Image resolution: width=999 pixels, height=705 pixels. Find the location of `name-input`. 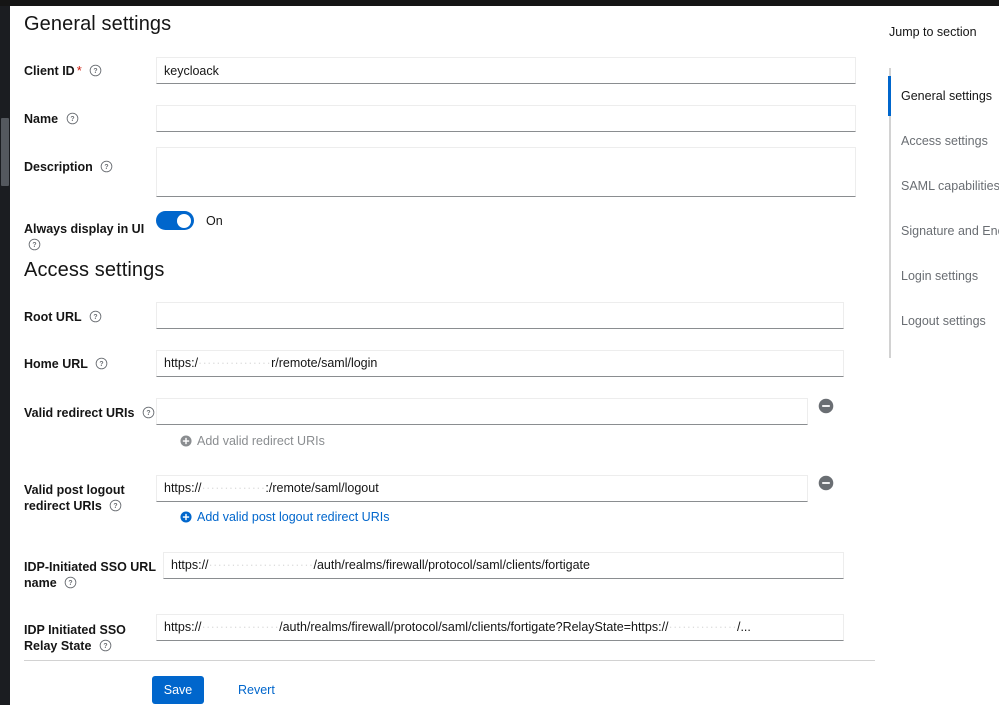

name-input is located at coordinates (506, 118).